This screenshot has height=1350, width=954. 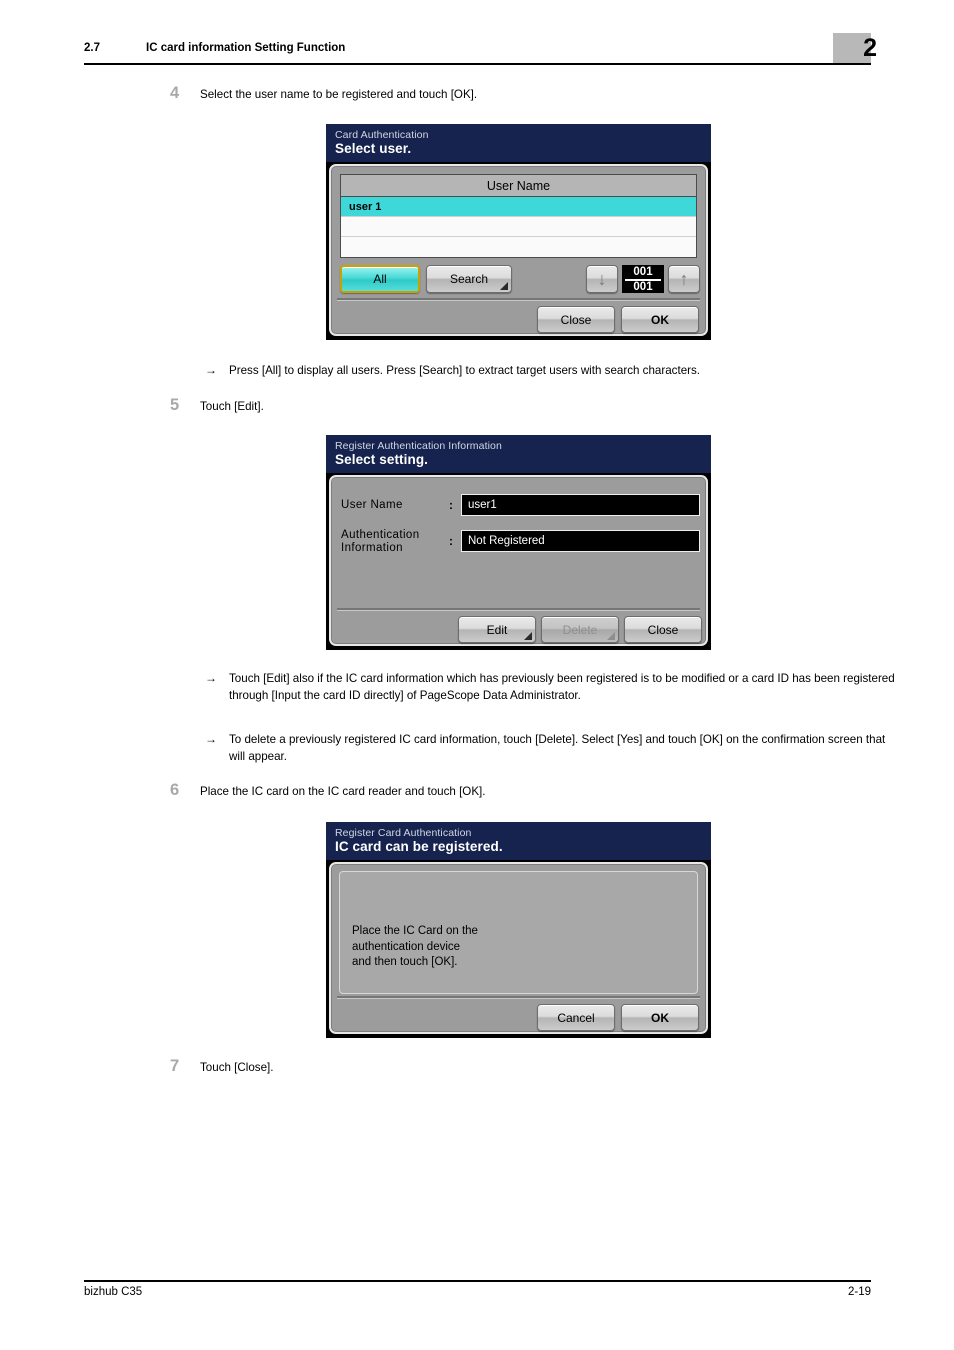 I want to click on dialog1-subtitle: Card Authentication, so click(x=382, y=135).